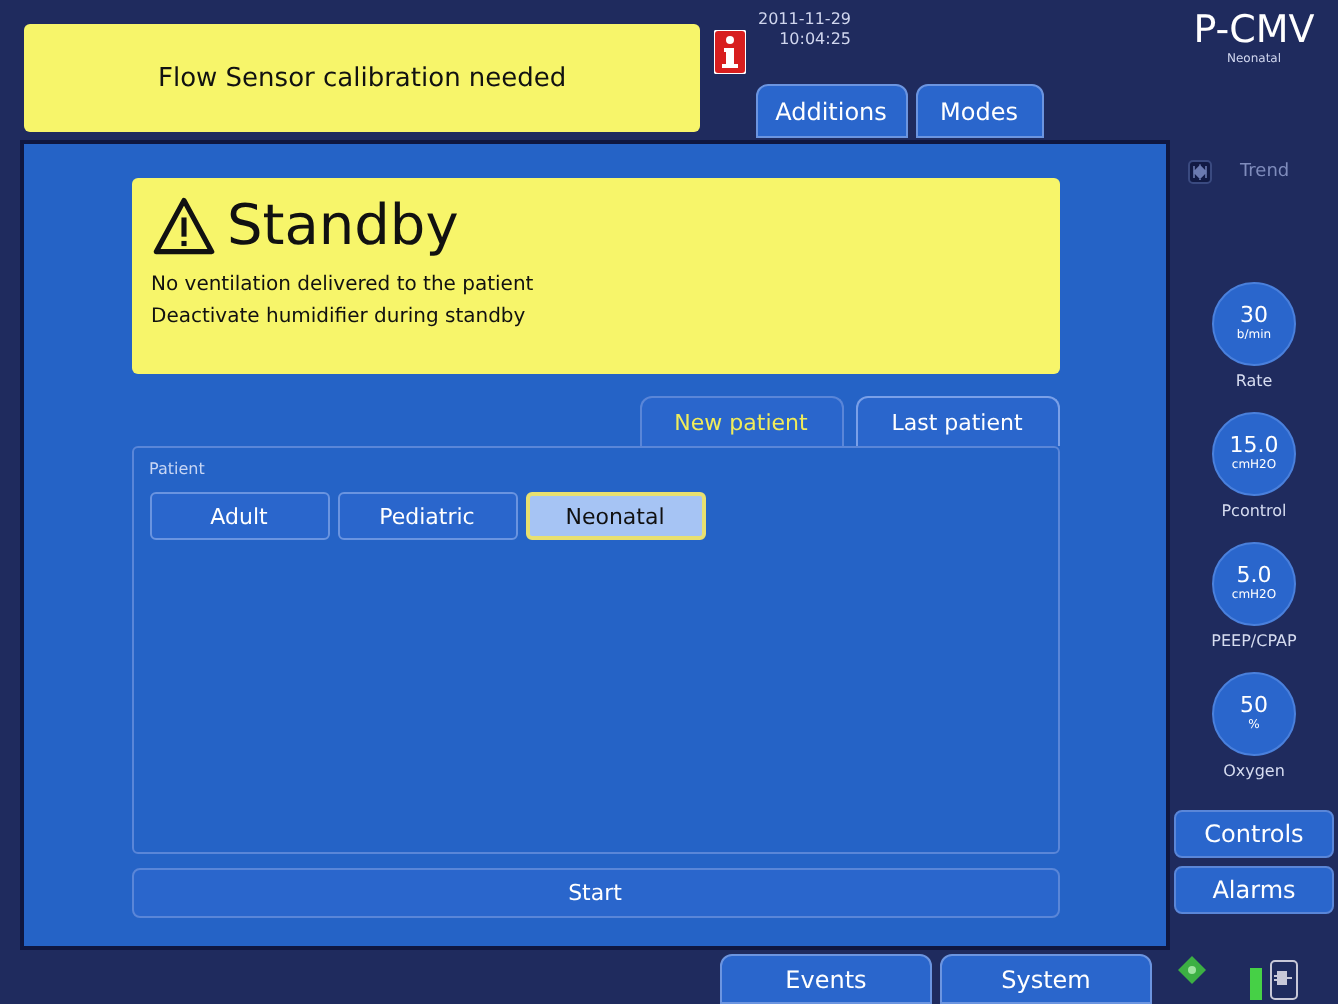  What do you see at coordinates (343, 286) in the screenshot?
I see `standby-message: No ventilation delivered to the patient` at bounding box center [343, 286].